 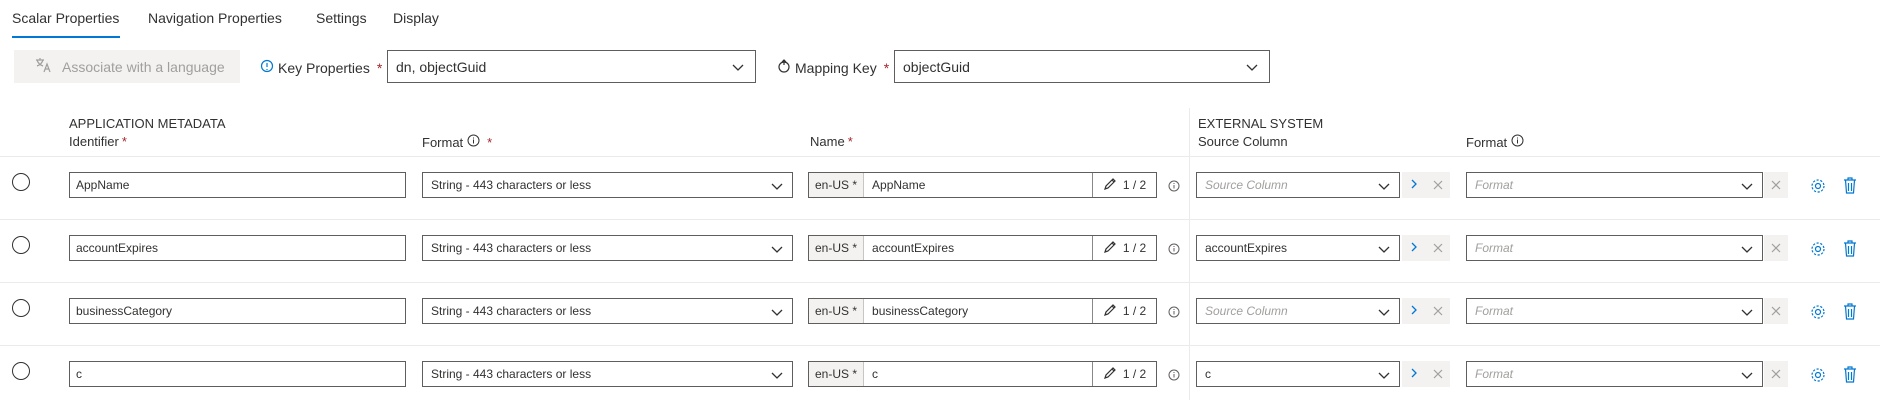 What do you see at coordinates (124, 311) in the screenshot?
I see `identifier-value: businessCategory` at bounding box center [124, 311].